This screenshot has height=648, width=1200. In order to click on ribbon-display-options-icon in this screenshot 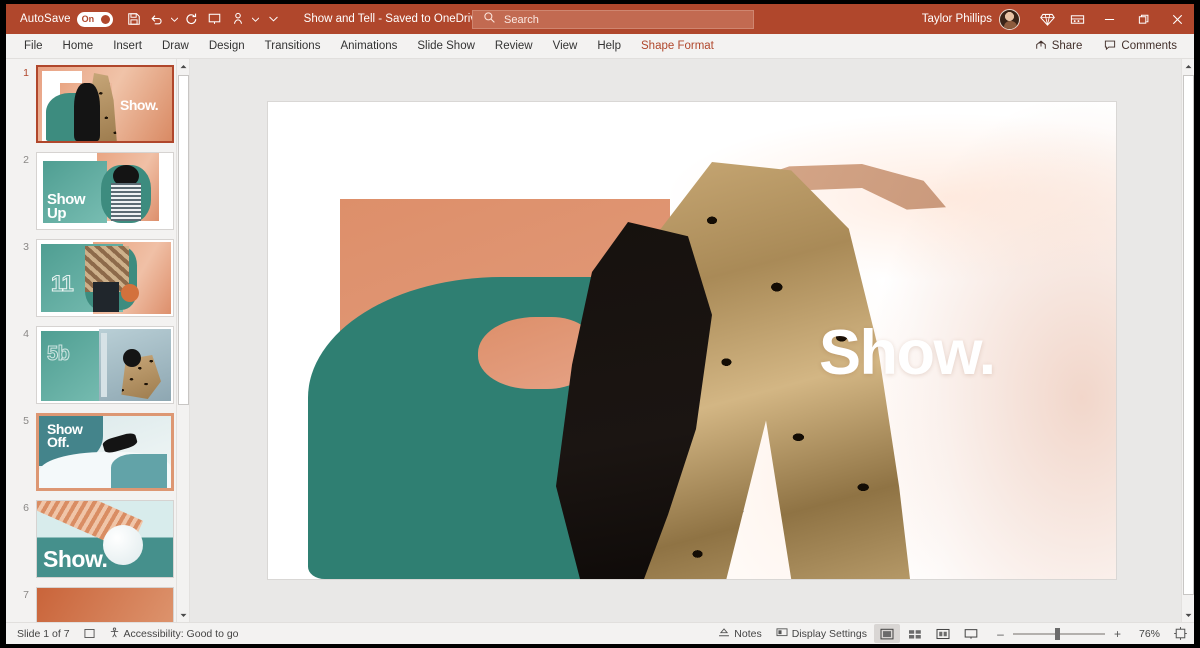, I will do `click(1077, 19)`.